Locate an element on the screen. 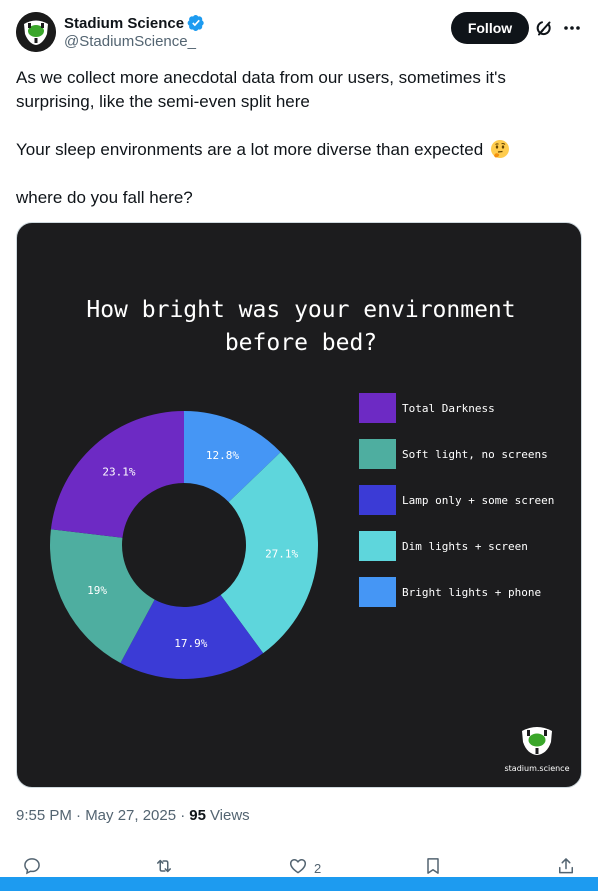  follow-button: Follow is located at coordinates (490, 28).